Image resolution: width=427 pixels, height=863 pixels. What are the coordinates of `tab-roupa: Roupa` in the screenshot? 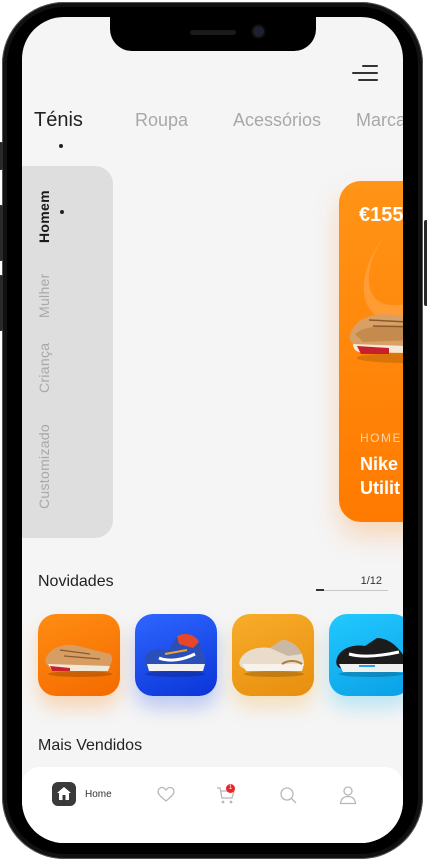 It's located at (161, 120).